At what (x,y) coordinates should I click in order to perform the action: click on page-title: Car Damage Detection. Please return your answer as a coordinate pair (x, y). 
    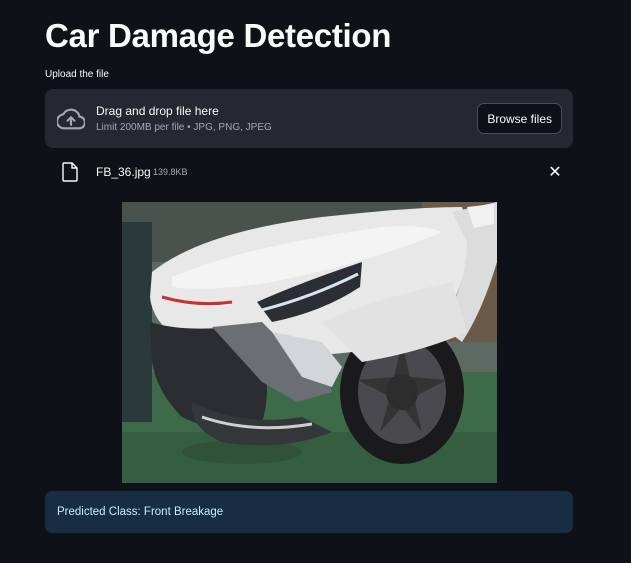
    Looking at the image, I should click on (218, 35).